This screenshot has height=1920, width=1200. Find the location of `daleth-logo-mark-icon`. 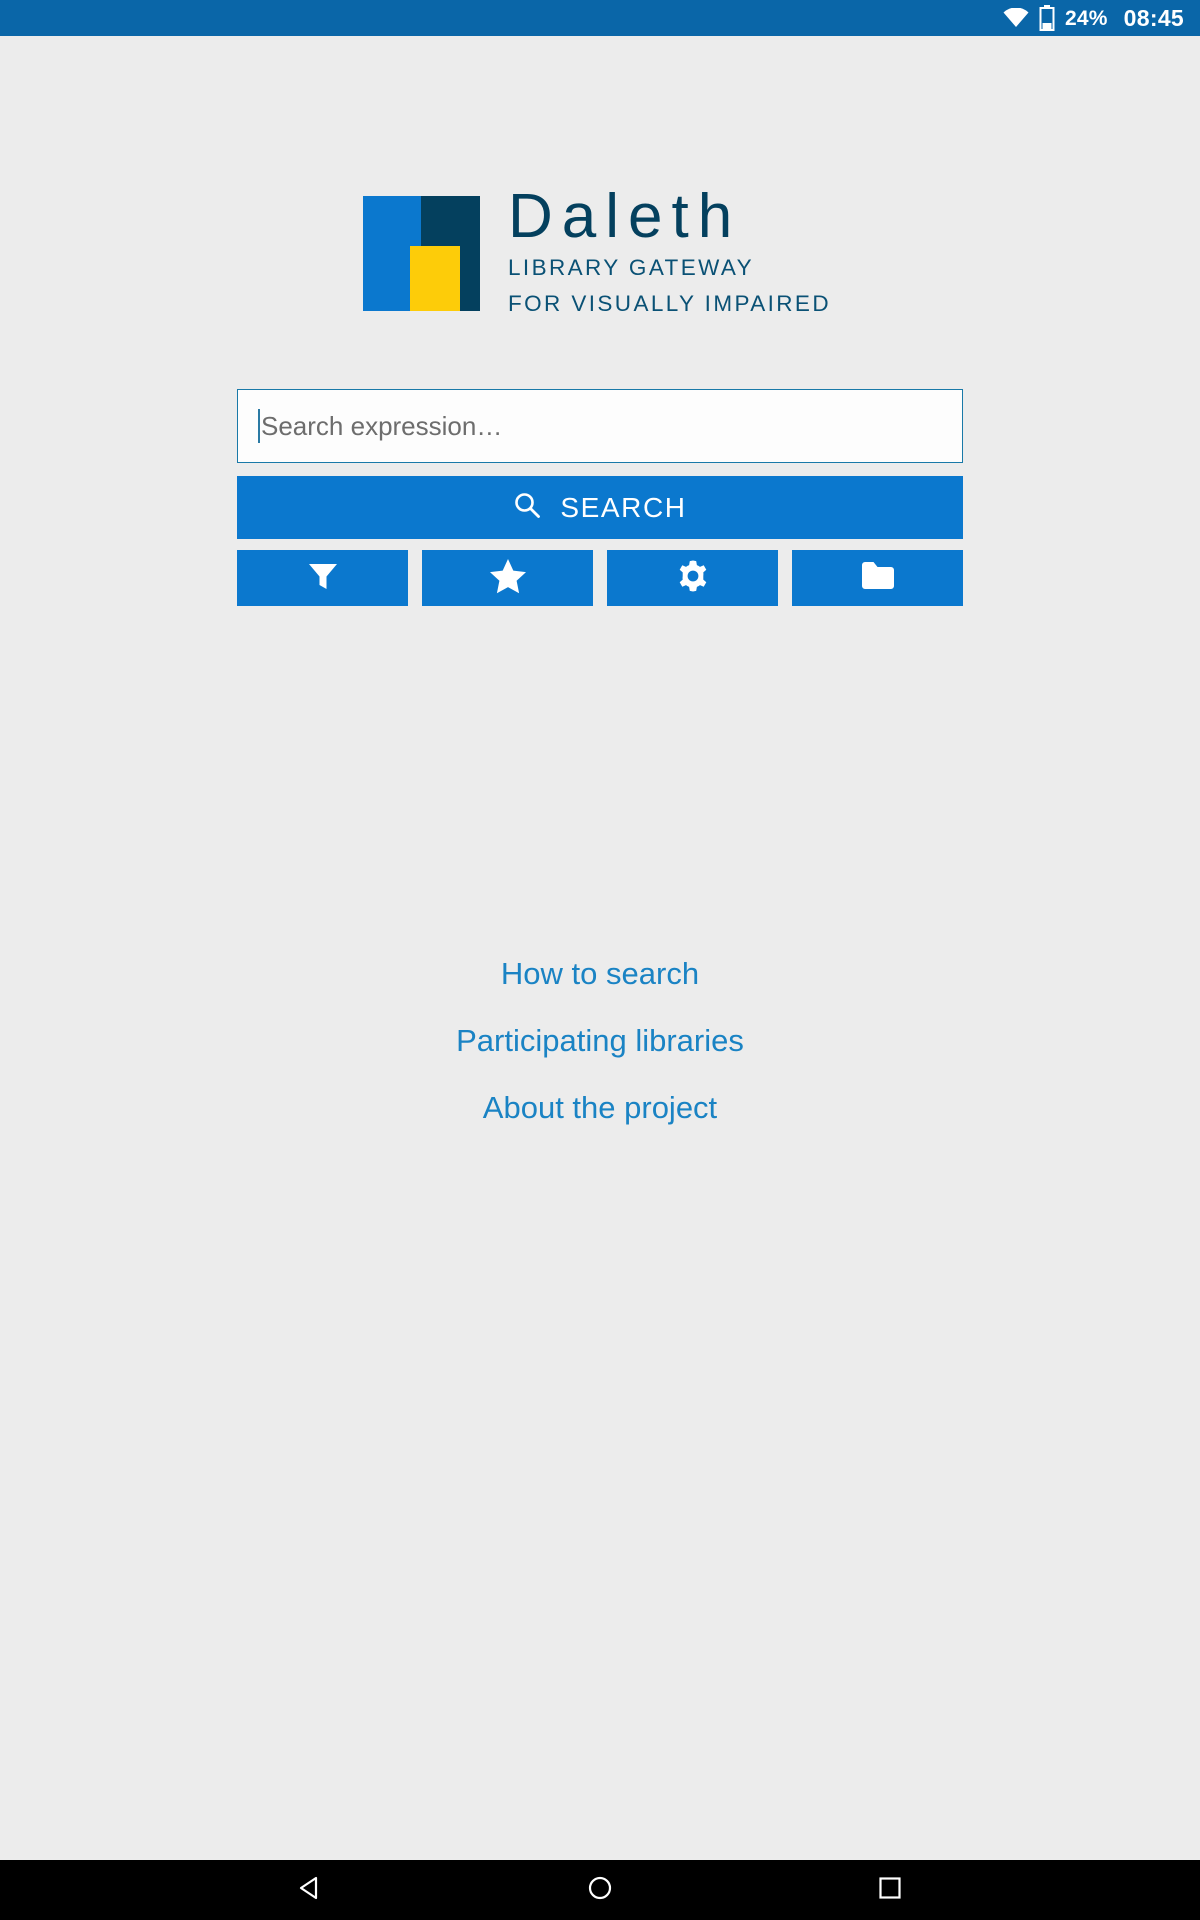

daleth-logo-mark-icon is located at coordinates (421, 253).